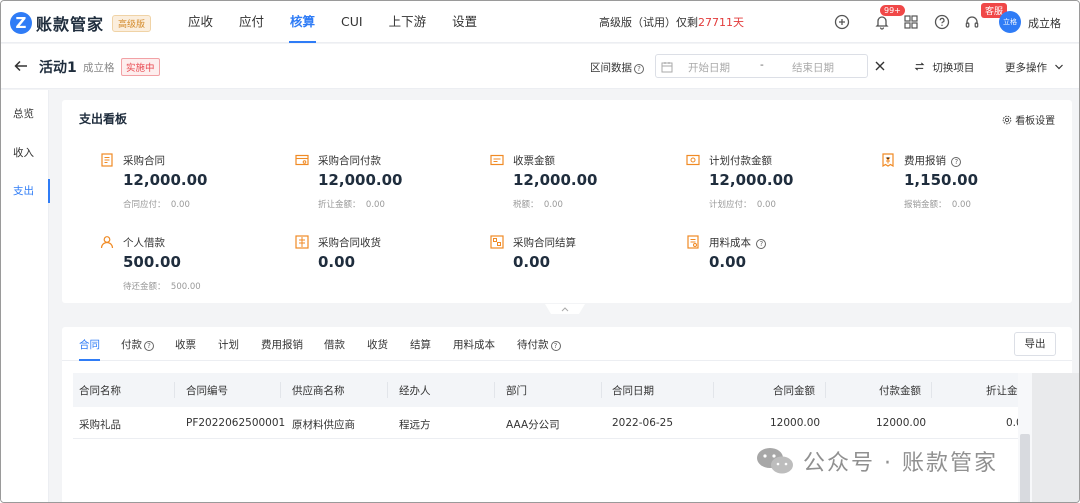  Describe the element at coordinates (195, 188) in the screenshot. I see `metric-purchase-contract: 采购合同 12,000.00 合同应付： 0.00` at that location.